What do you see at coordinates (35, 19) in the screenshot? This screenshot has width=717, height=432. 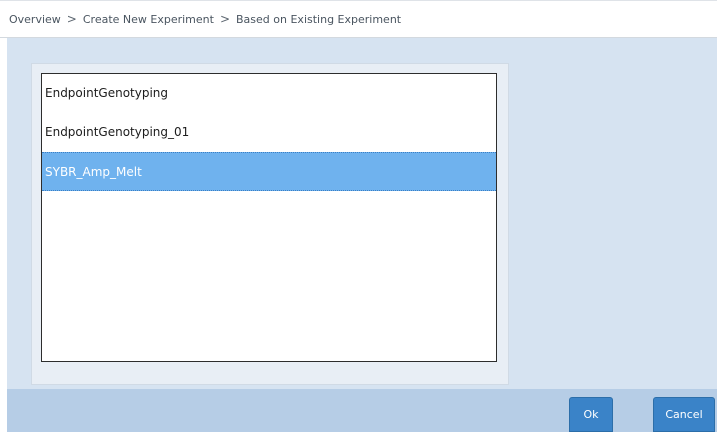 I see `breadcrumb-item-overview: Overview` at bounding box center [35, 19].